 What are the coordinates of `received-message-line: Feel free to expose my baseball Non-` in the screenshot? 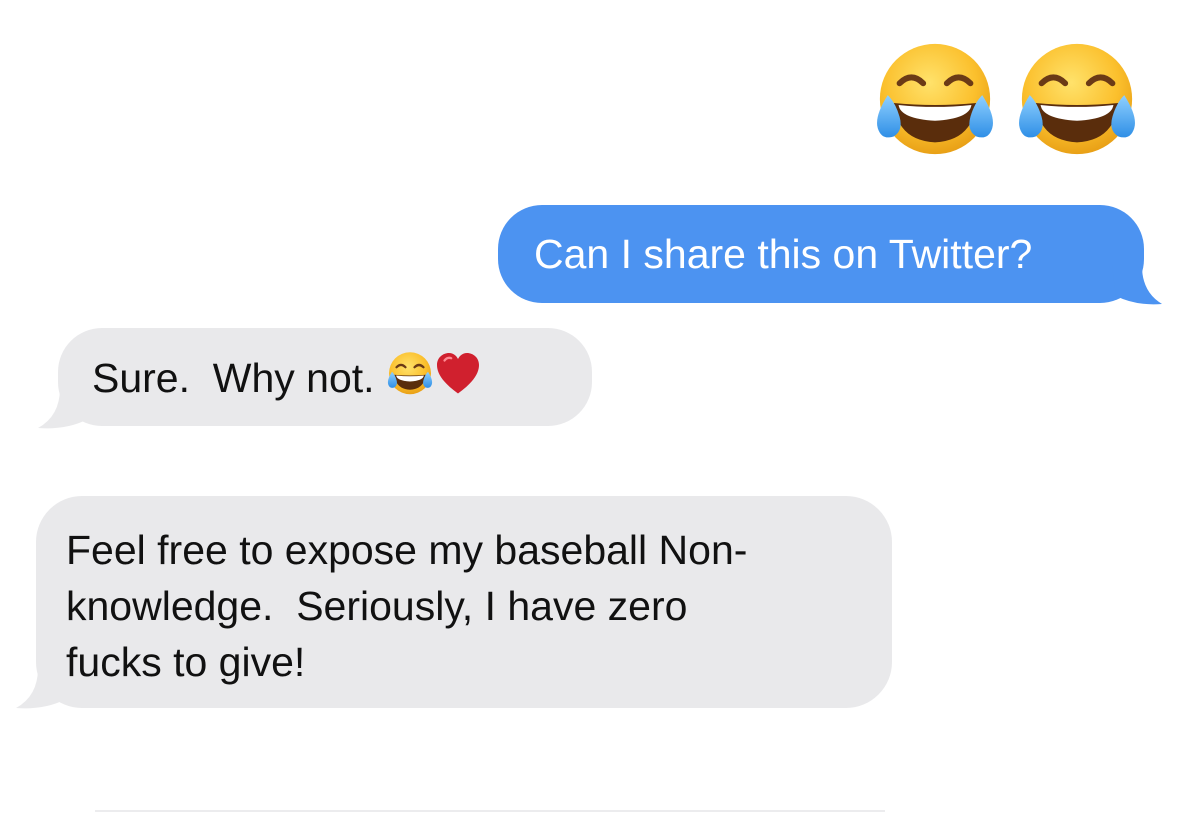 It's located at (407, 550).